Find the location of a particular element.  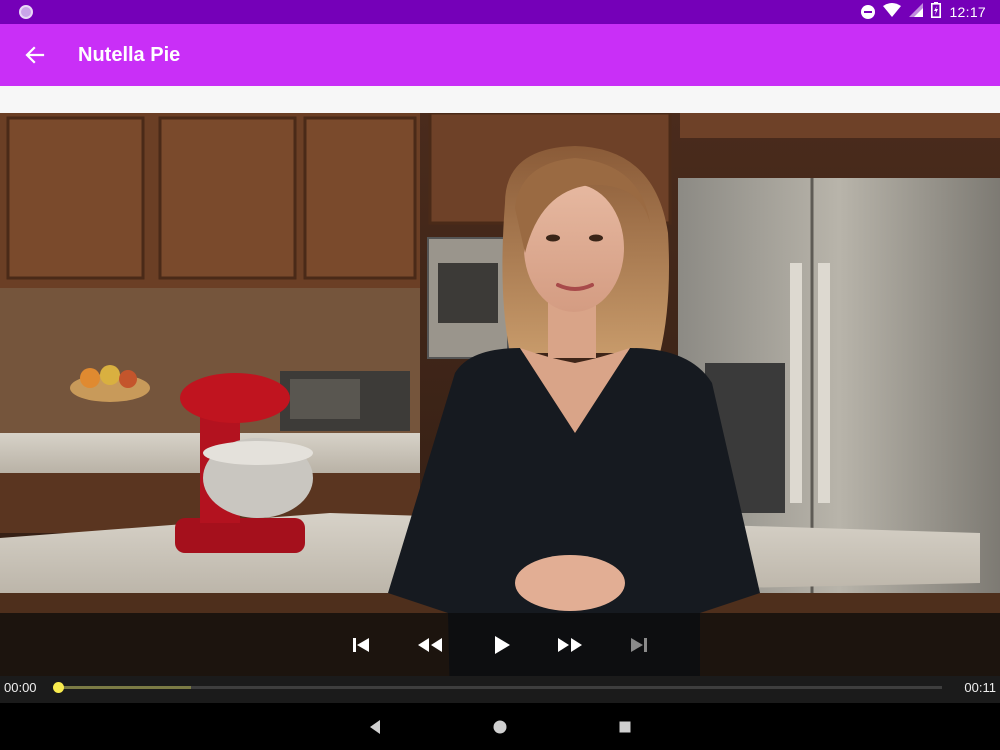

seek-thumb is located at coordinates (58, 687).